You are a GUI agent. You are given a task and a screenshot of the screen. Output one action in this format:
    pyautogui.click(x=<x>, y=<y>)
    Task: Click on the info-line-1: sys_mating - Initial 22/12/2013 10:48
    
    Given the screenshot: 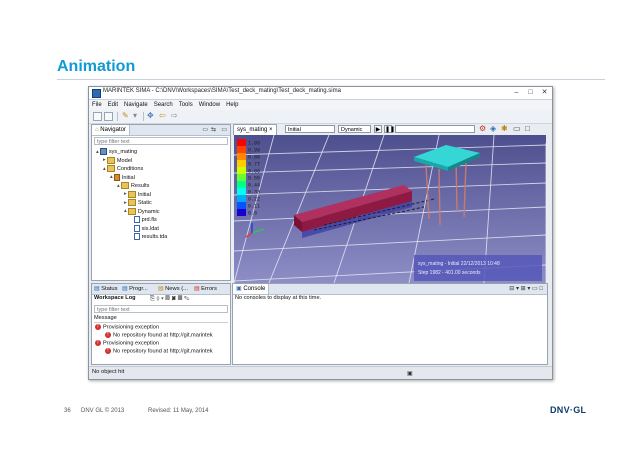 What is the action you would take?
    pyautogui.click(x=459, y=264)
    